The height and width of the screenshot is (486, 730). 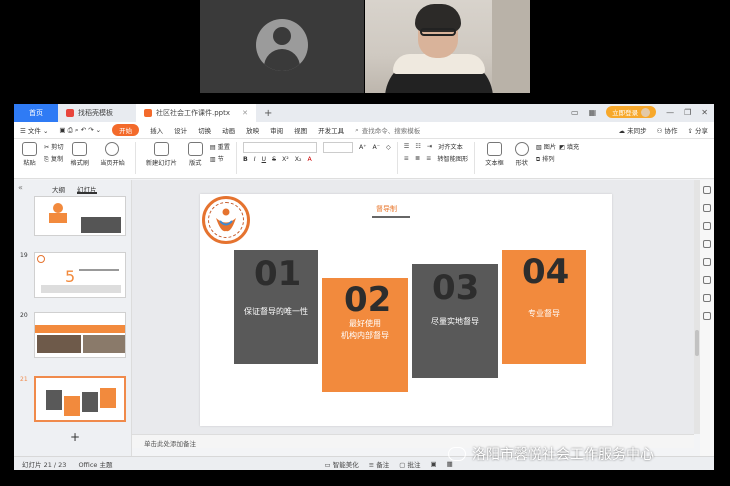 I want to click on share-button: ⇪ 分享, so click(x=697, y=130).